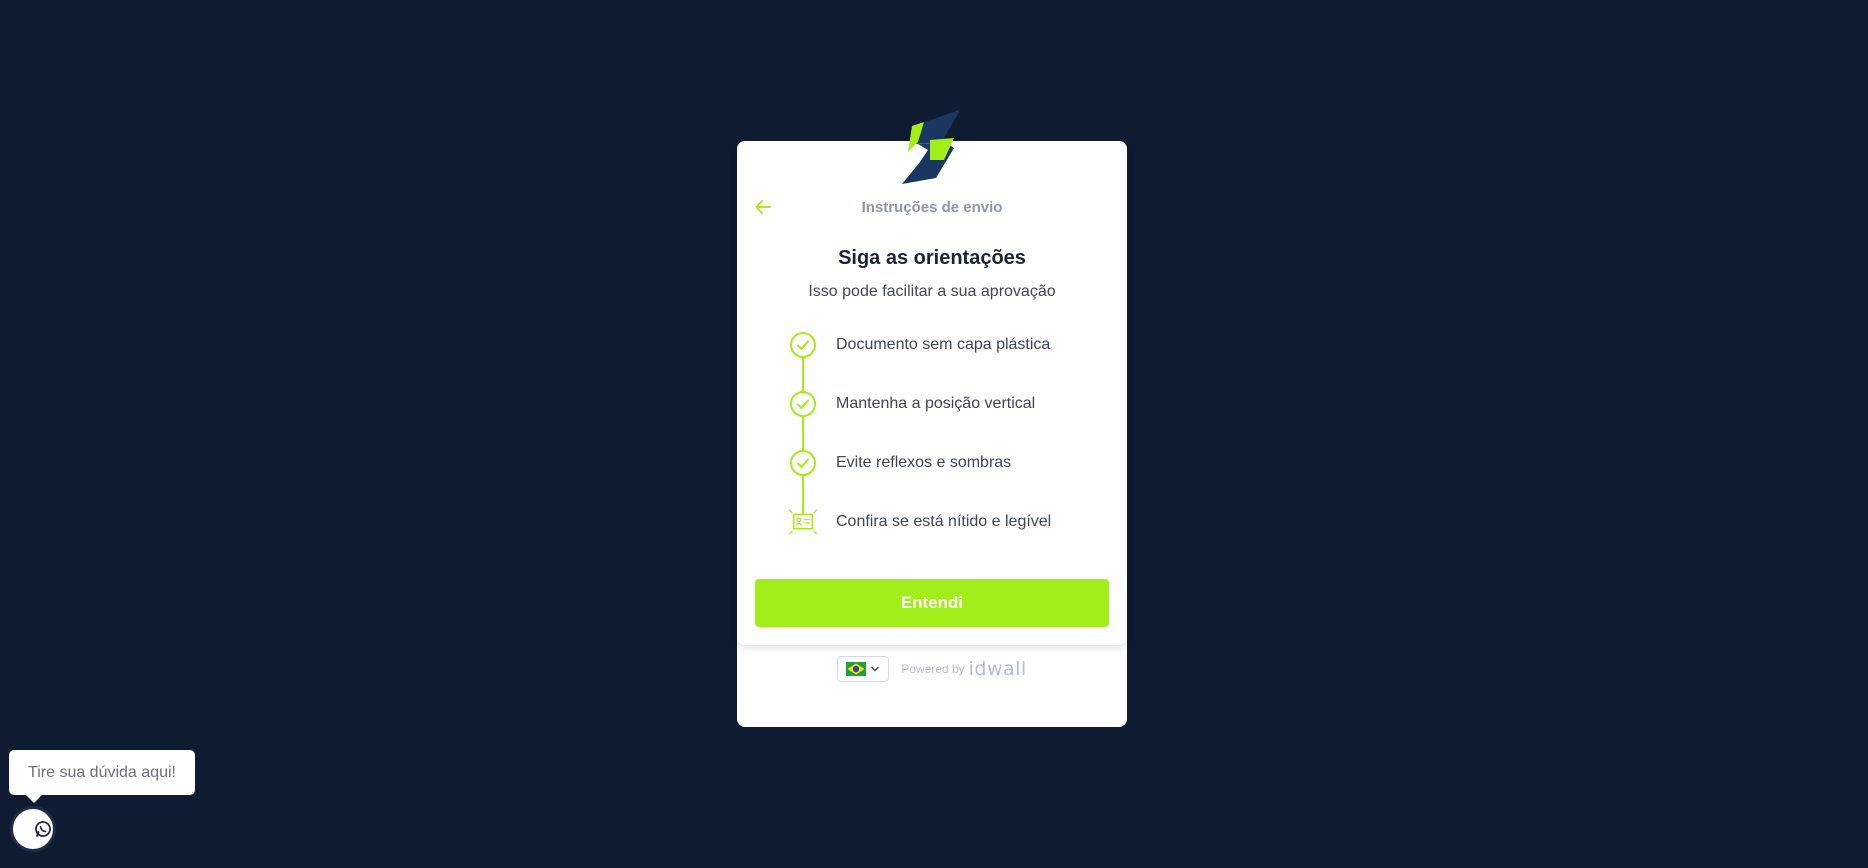 Image resolution: width=1868 pixels, height=868 pixels. I want to click on tooltip-arrow, so click(34, 799).